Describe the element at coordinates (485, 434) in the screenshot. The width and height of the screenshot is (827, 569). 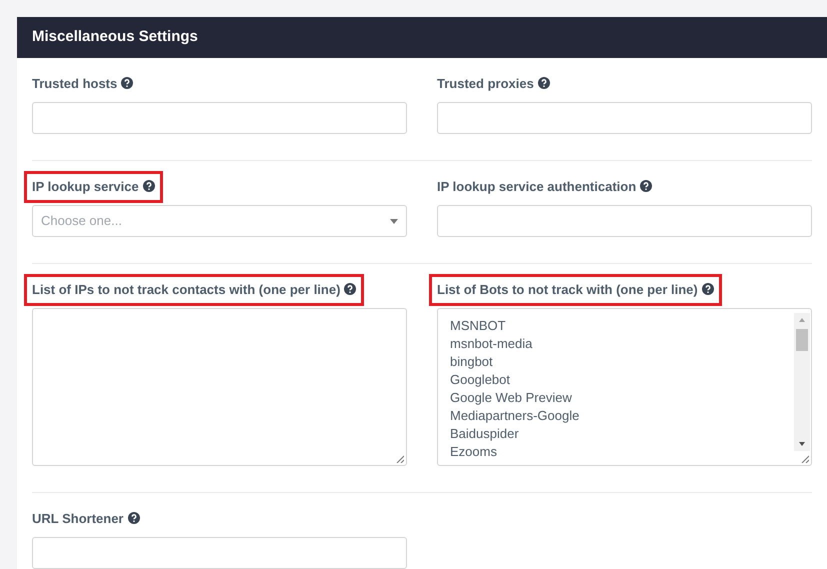
I see `list-line: Baiduspider` at that location.